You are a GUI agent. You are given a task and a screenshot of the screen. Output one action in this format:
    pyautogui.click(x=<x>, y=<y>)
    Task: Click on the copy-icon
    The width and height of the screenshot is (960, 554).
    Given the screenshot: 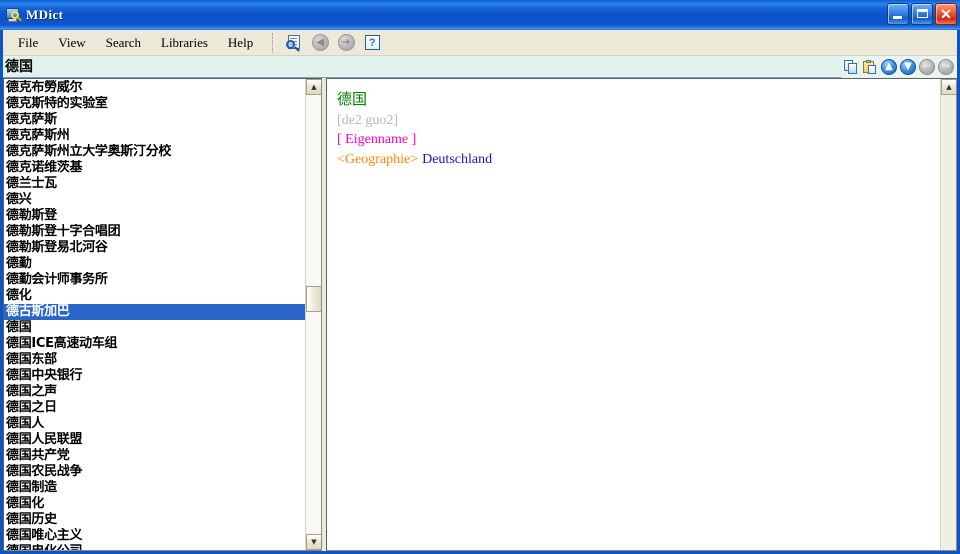 What is the action you would take?
    pyautogui.click(x=851, y=67)
    